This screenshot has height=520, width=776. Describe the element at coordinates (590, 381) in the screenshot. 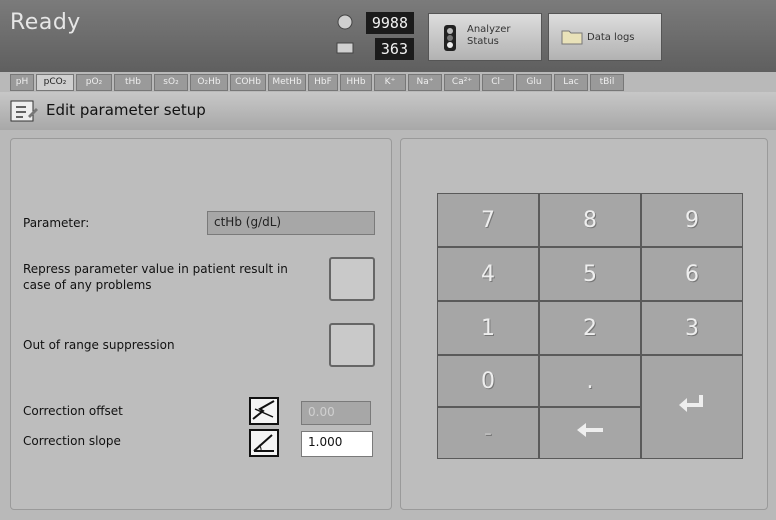

I see `key-decimal: .` at that location.